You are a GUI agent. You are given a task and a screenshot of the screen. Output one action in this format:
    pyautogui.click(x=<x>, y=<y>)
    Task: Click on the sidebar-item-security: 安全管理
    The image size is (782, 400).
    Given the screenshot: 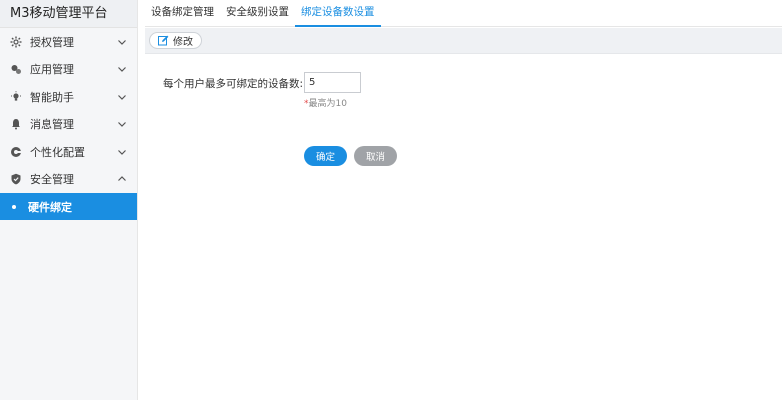 What is the action you would take?
    pyautogui.click(x=68, y=180)
    